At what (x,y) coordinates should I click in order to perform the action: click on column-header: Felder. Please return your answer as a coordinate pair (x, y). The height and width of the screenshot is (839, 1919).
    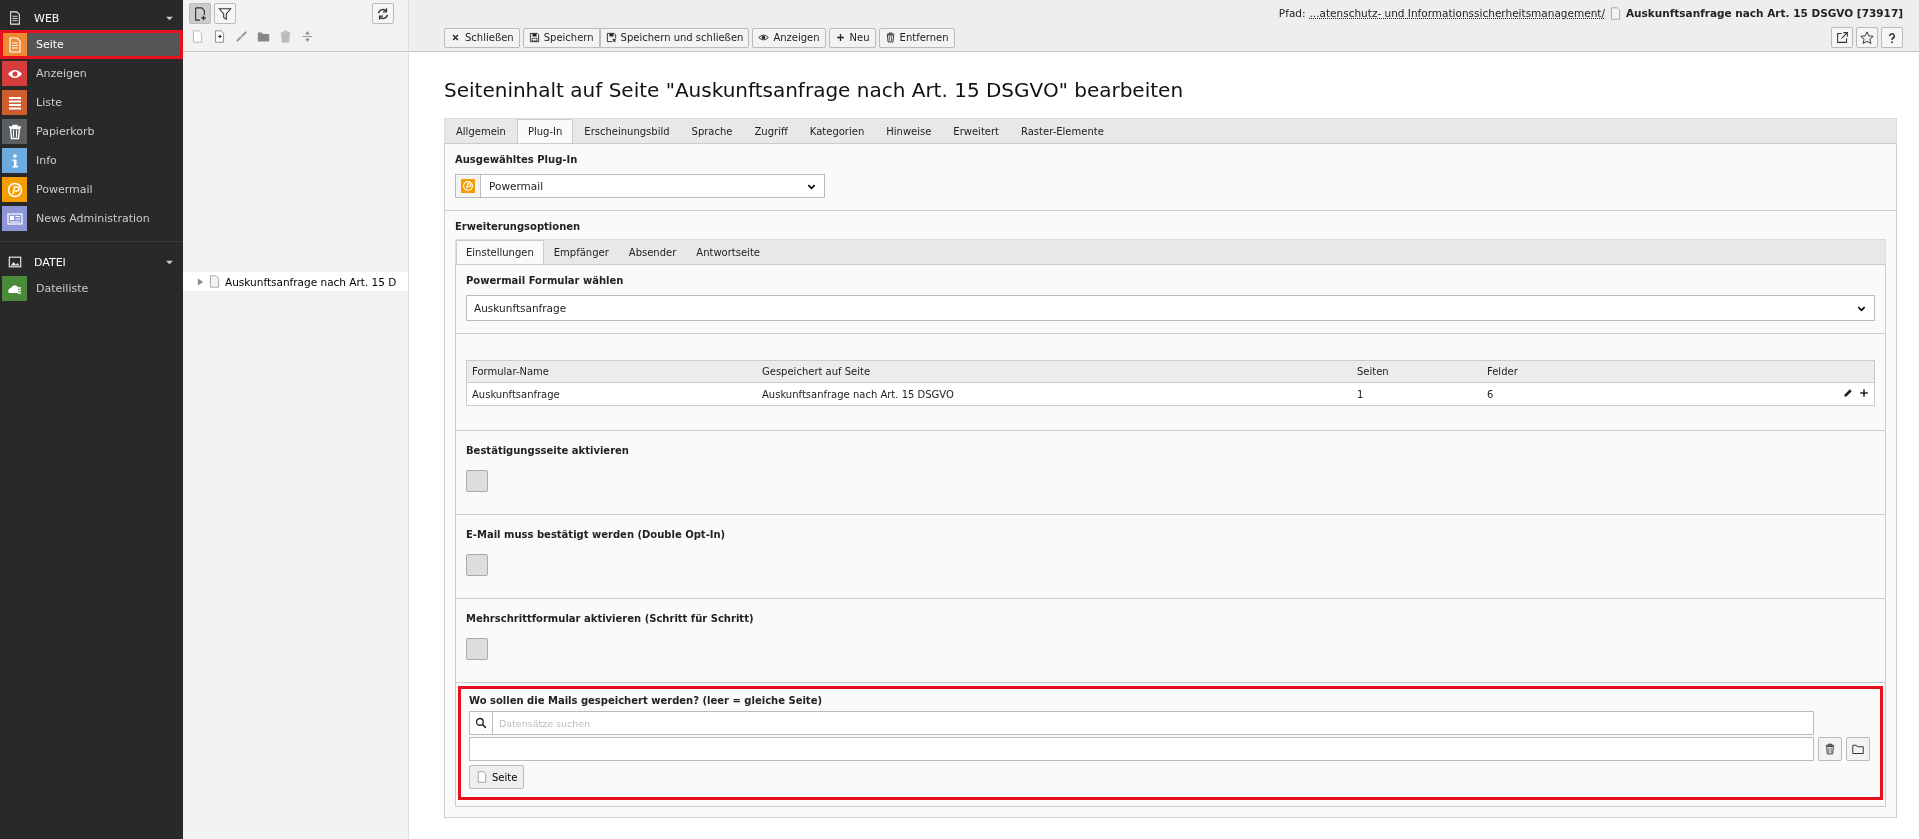
    Looking at the image, I should click on (1581, 371).